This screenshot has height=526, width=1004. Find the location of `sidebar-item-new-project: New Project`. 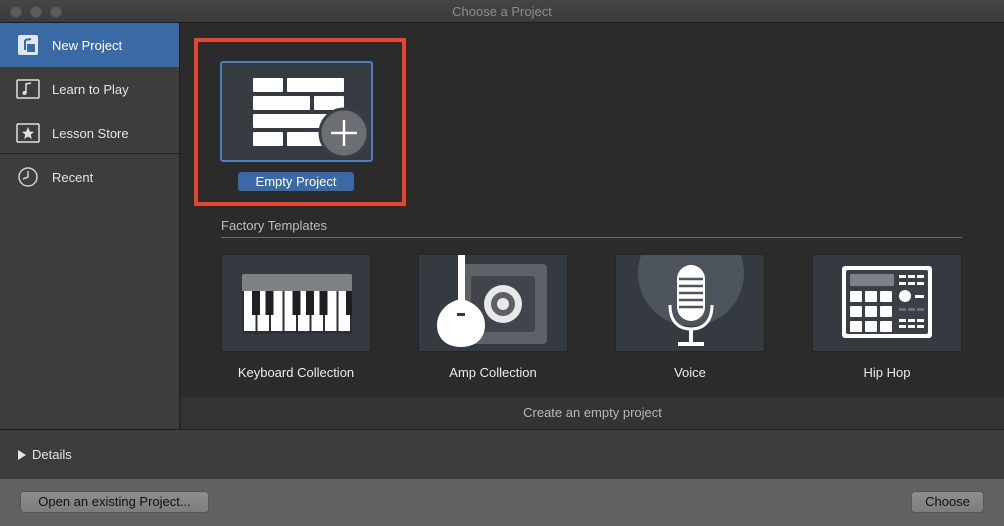

sidebar-item-new-project: New Project is located at coordinates (89, 45).